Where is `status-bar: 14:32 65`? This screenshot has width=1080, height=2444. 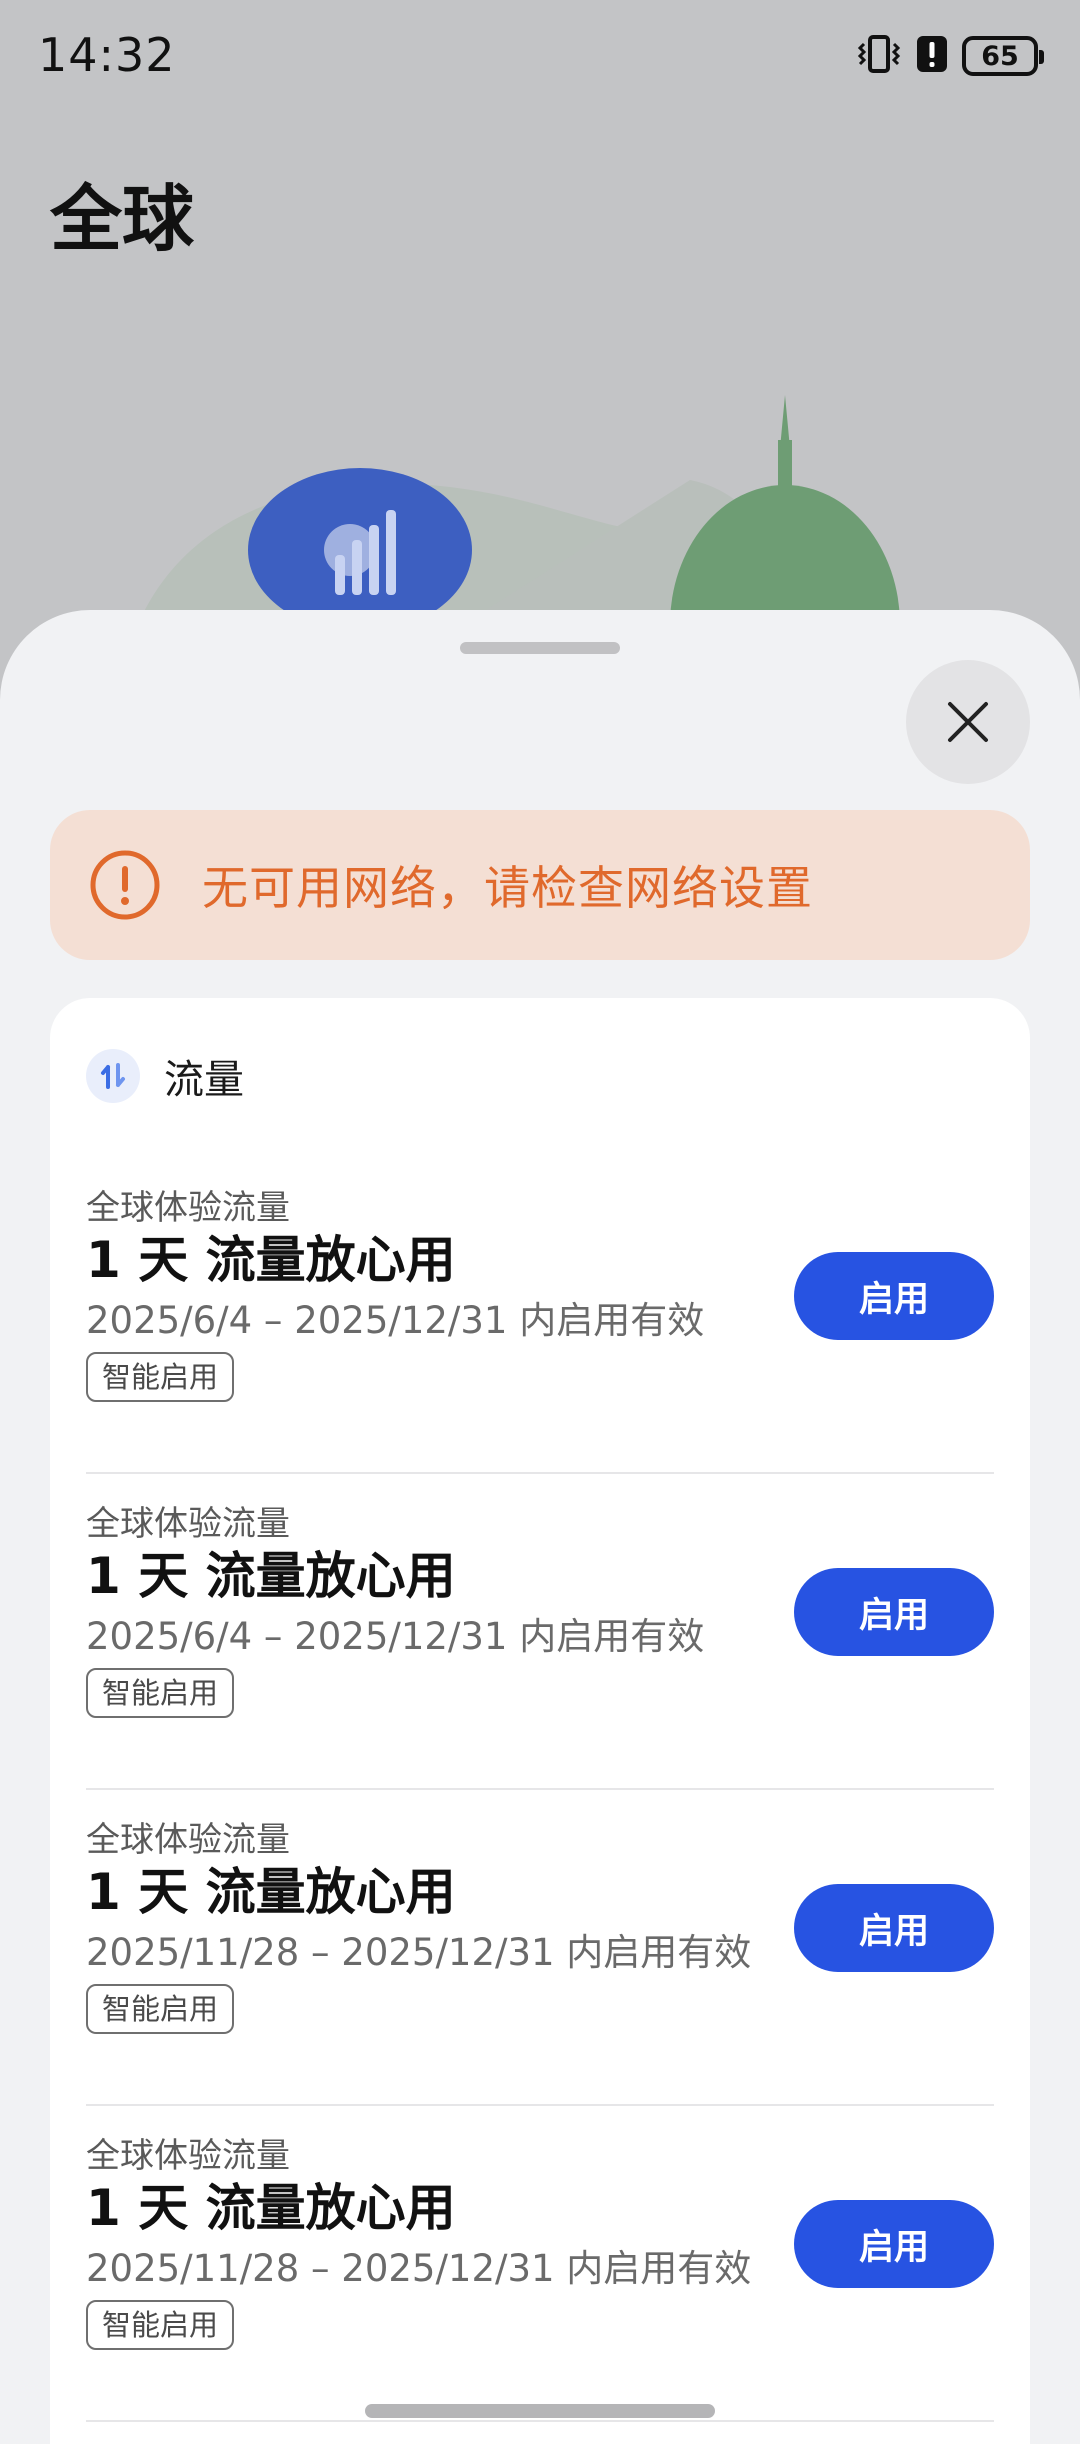
status-bar: 14:32 65 is located at coordinates (540, 55).